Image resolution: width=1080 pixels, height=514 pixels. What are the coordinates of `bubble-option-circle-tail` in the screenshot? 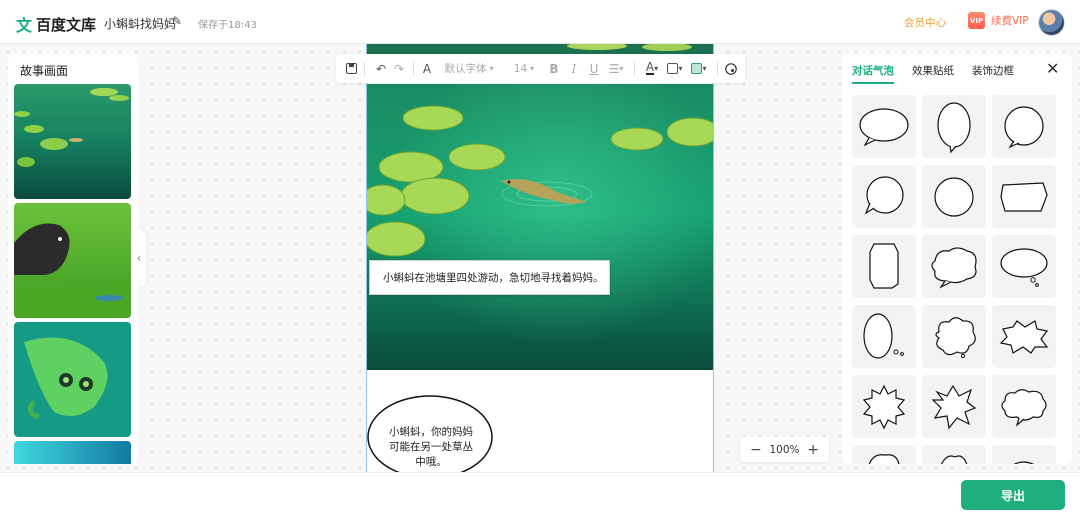 It's located at (884, 196).